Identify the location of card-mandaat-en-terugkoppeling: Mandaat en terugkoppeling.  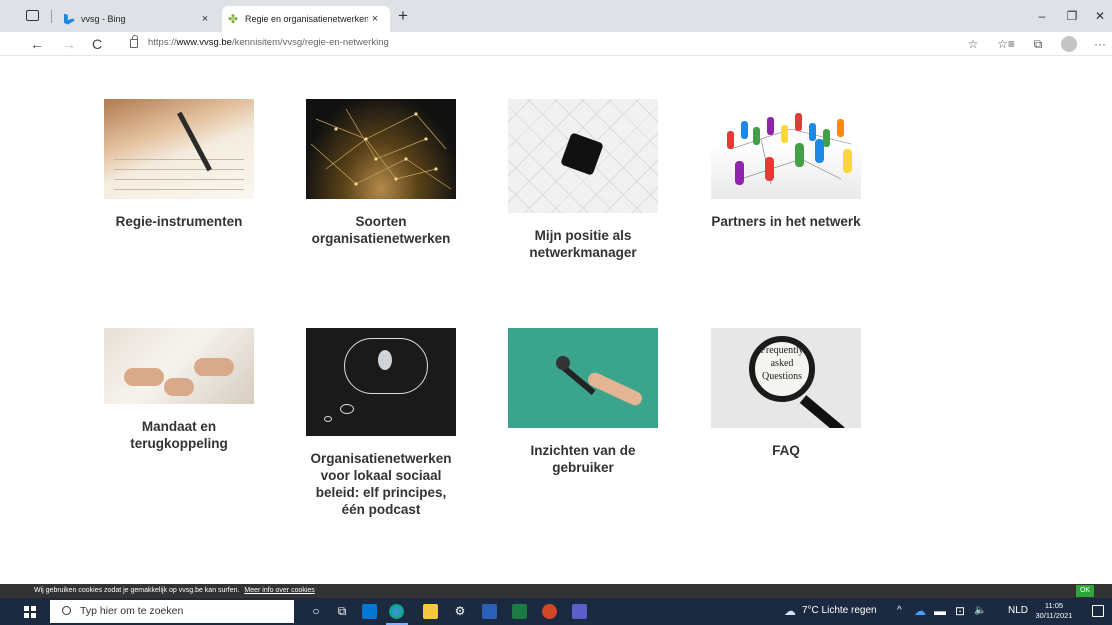
(179, 390).